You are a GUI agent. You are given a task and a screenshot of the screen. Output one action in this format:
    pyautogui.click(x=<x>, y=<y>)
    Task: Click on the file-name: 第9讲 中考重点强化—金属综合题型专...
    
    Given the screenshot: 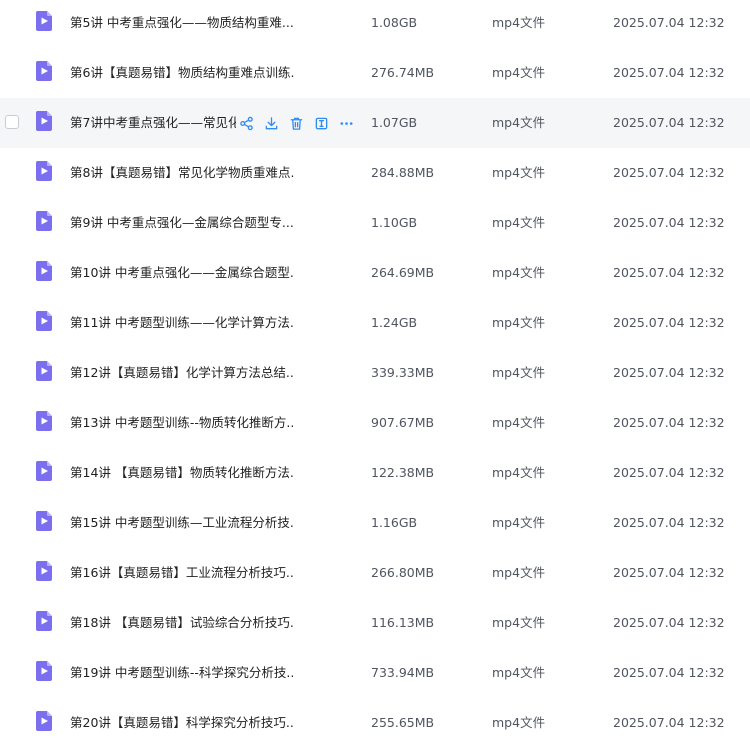 What is the action you would take?
    pyautogui.click(x=182, y=223)
    